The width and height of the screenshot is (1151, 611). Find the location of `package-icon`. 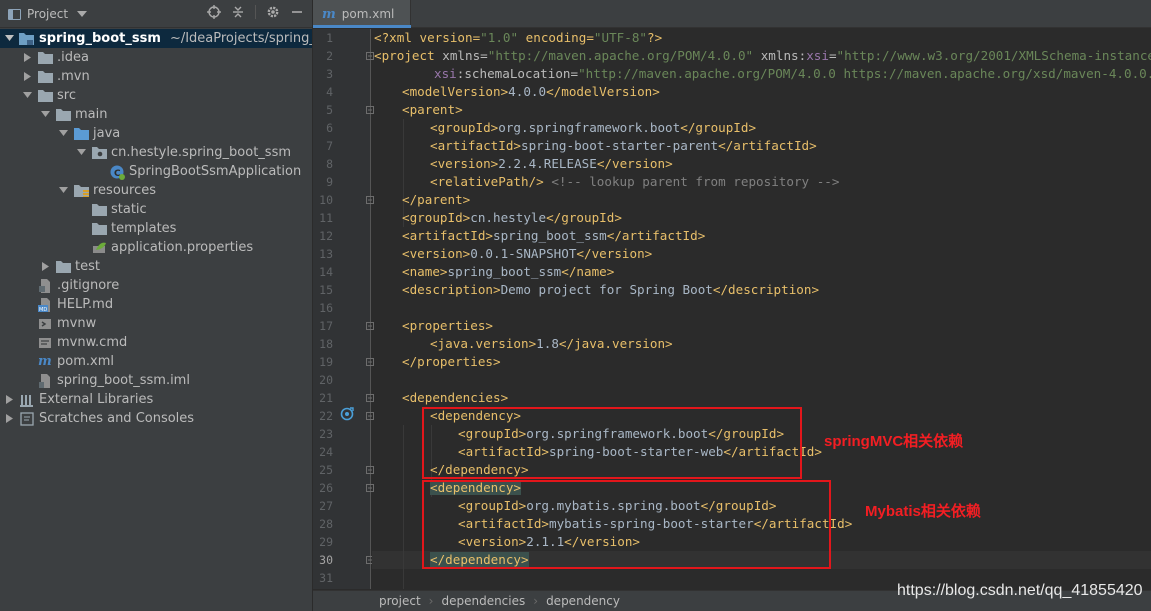

package-icon is located at coordinates (99, 152).